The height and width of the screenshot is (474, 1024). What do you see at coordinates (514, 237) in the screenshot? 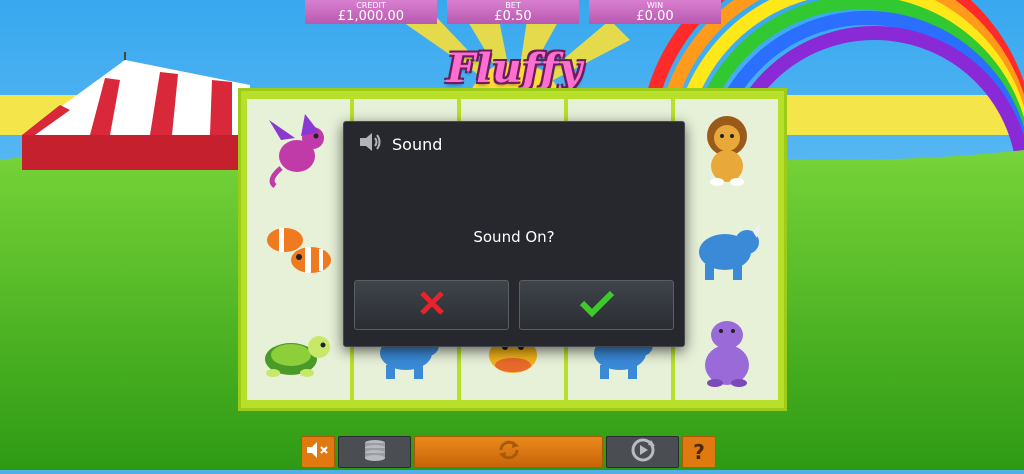
I see `dialog-message: Sound On?` at bounding box center [514, 237].